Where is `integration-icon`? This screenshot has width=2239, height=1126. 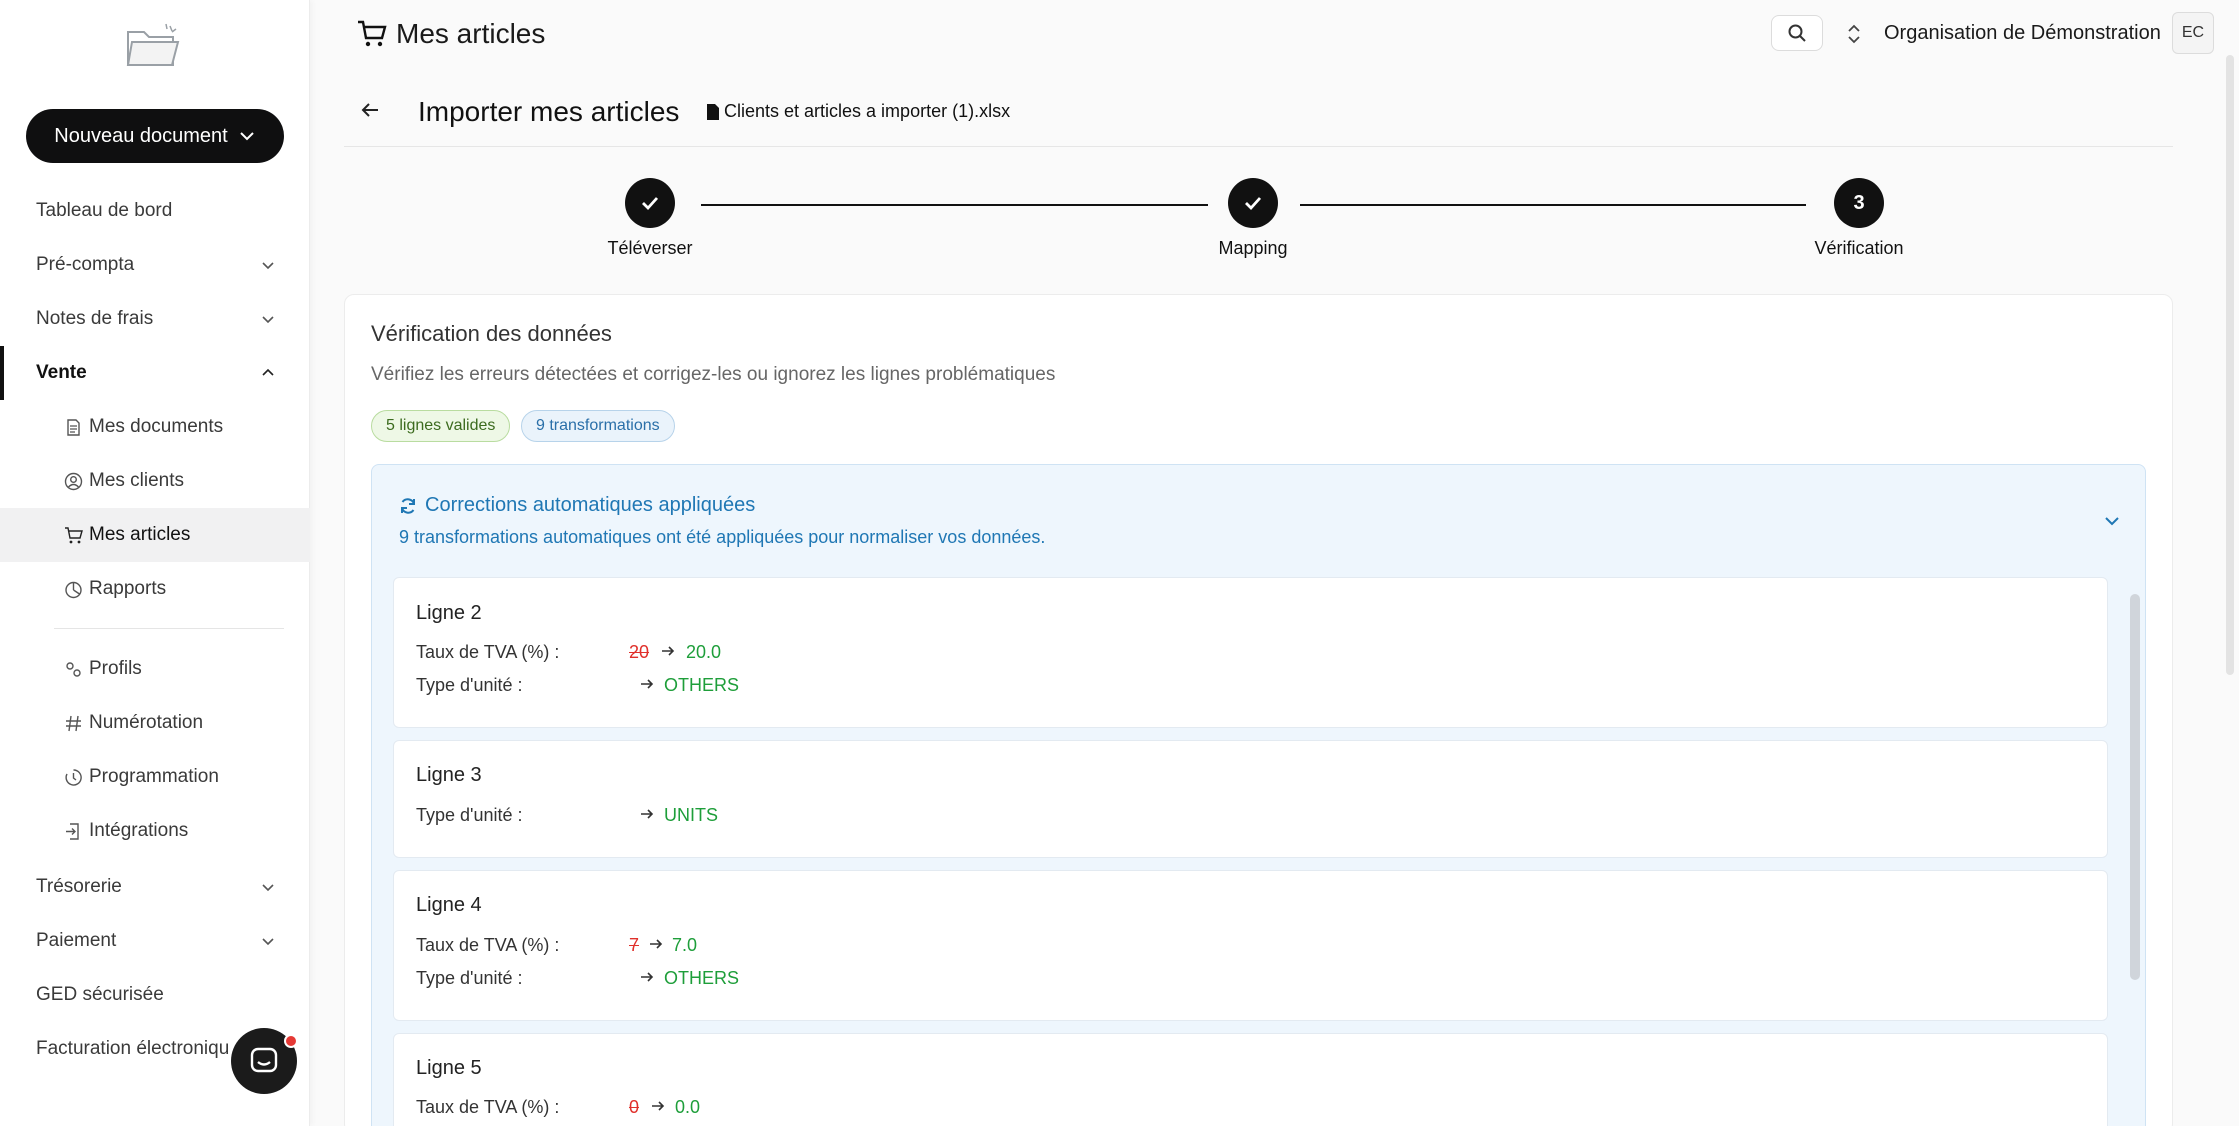 integration-icon is located at coordinates (72, 831).